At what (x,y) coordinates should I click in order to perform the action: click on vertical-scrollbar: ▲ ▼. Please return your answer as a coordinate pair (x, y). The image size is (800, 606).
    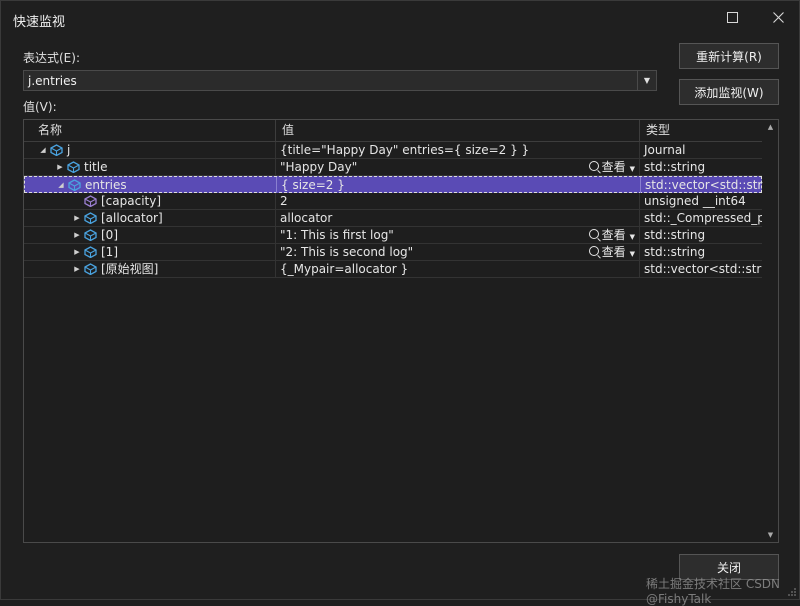
    Looking at the image, I should click on (770, 331).